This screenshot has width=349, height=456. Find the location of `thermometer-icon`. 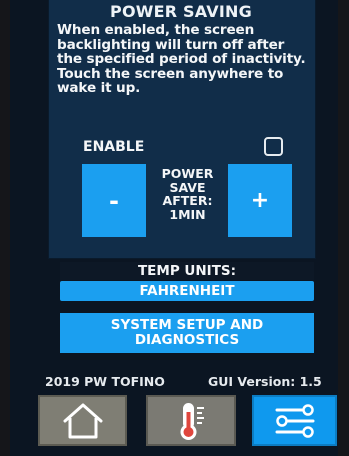

thermometer-icon is located at coordinates (192, 421).